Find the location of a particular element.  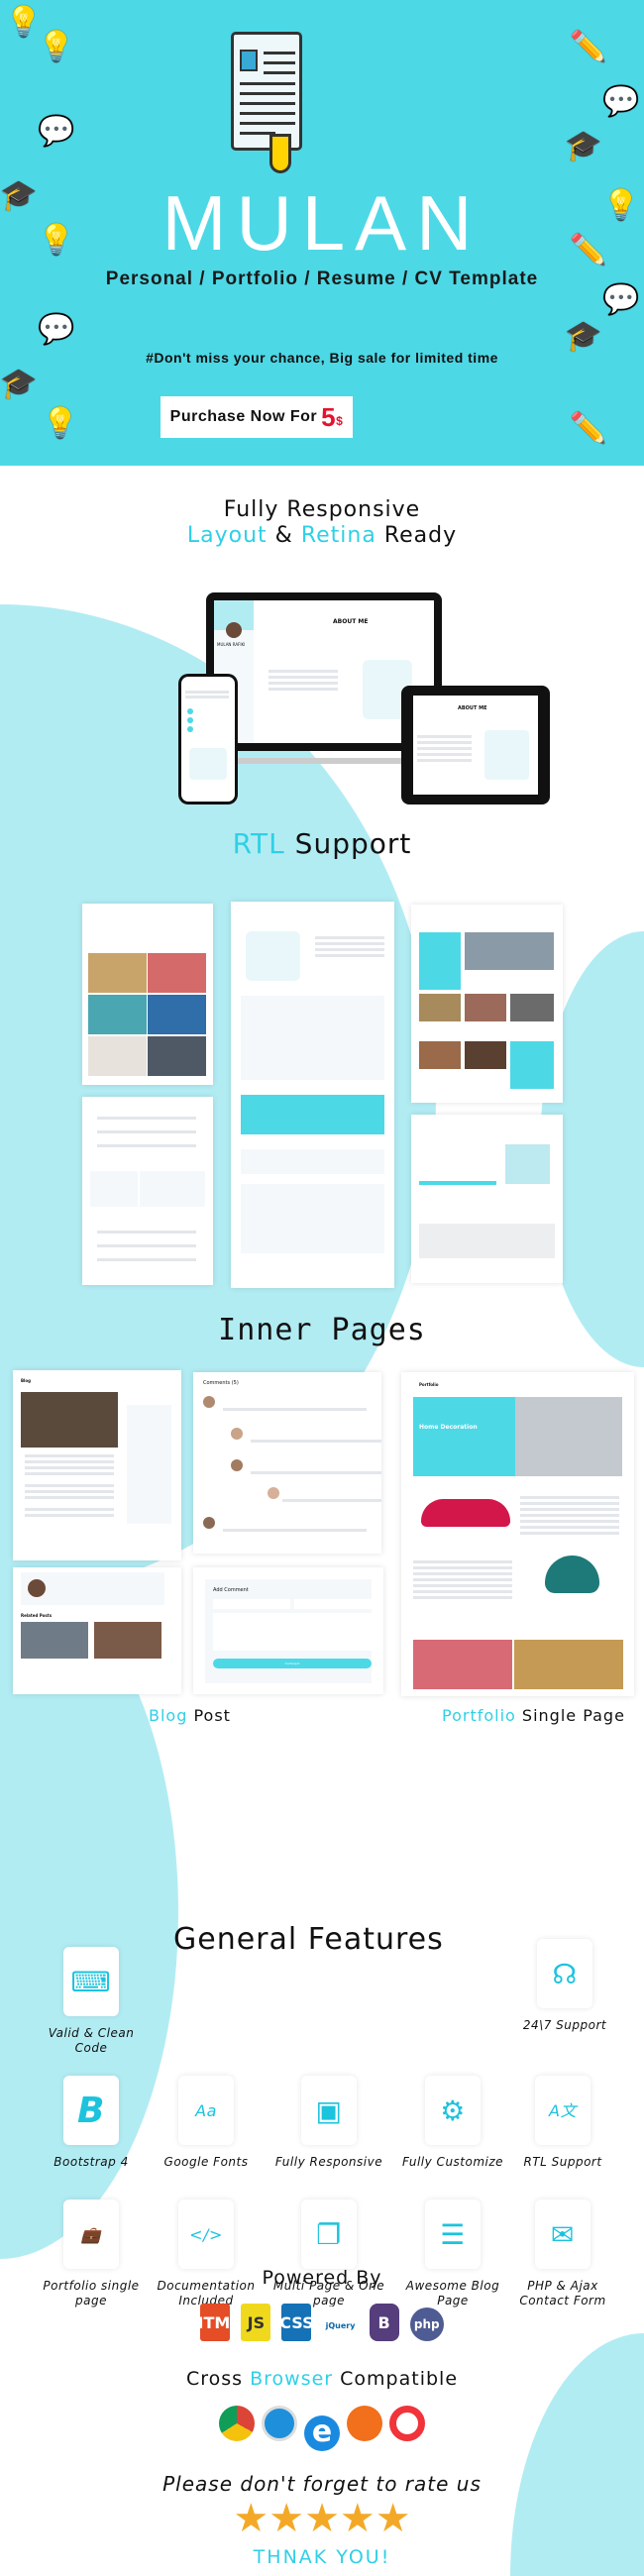

browser-icons: e is located at coordinates (322, 2429).